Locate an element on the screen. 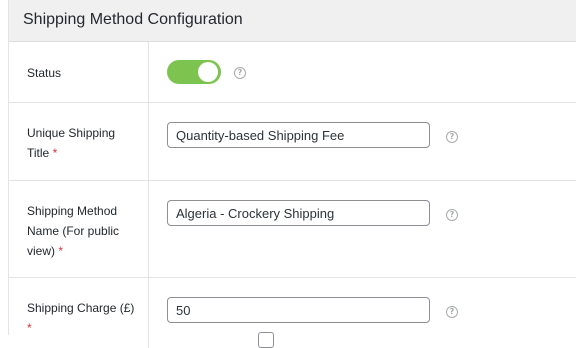  unique-title-label-text: Unique Shipping Title is located at coordinates (71, 143).